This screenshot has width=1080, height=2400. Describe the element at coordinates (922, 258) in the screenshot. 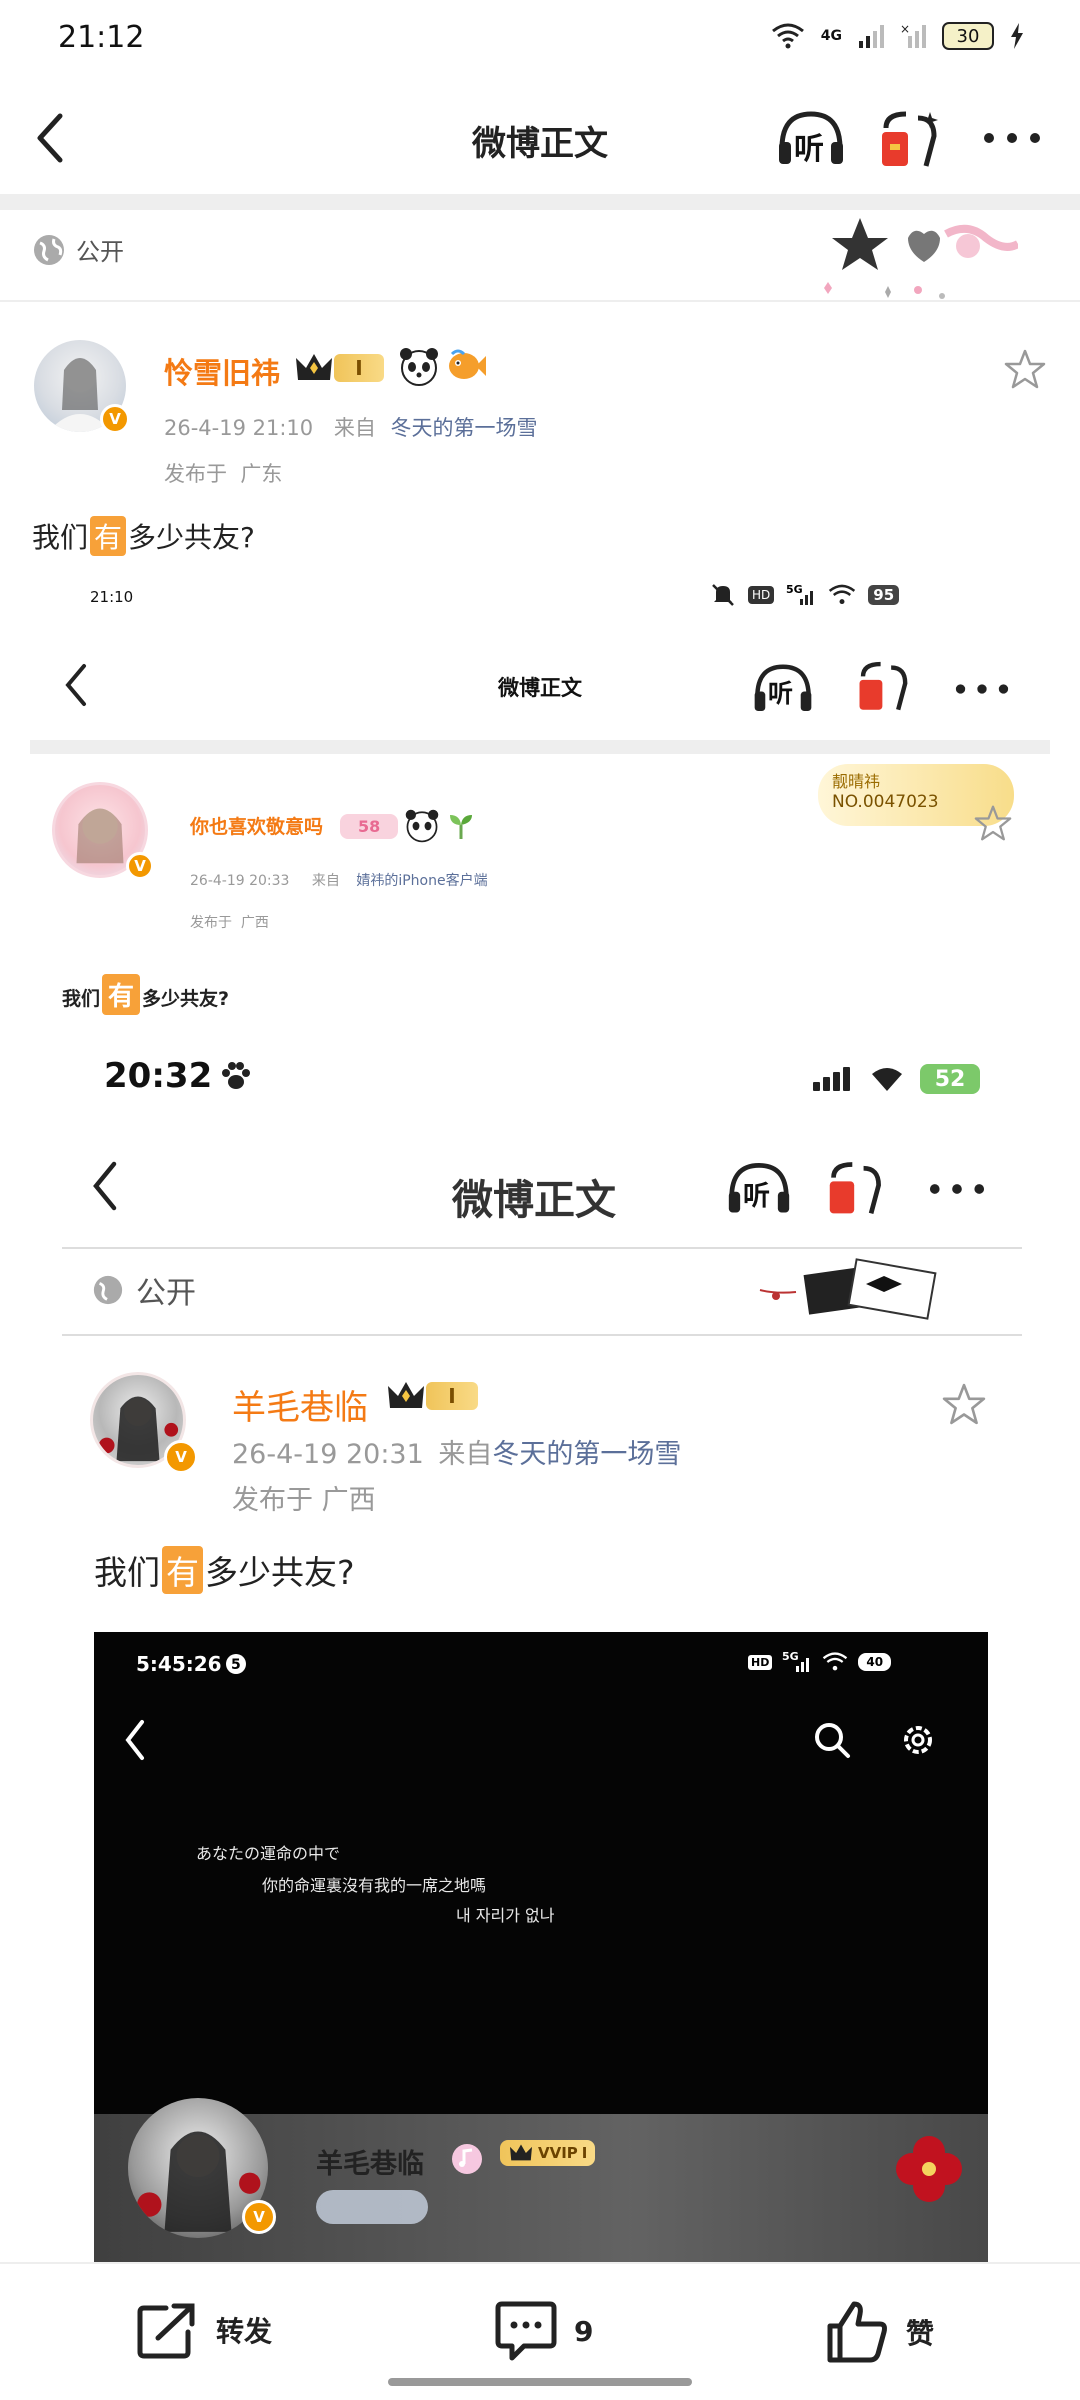

I see `star-heart-decoration-icon` at that location.